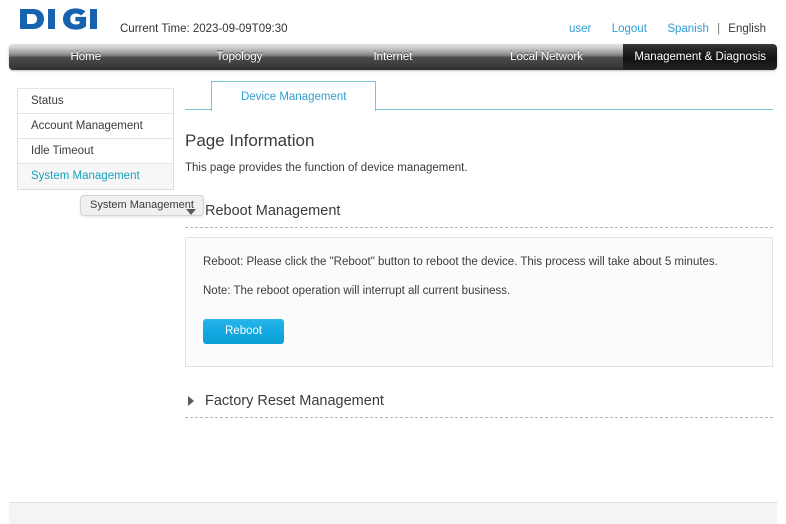 The height and width of the screenshot is (524, 786). I want to click on nav-item-home: Home, so click(86, 57).